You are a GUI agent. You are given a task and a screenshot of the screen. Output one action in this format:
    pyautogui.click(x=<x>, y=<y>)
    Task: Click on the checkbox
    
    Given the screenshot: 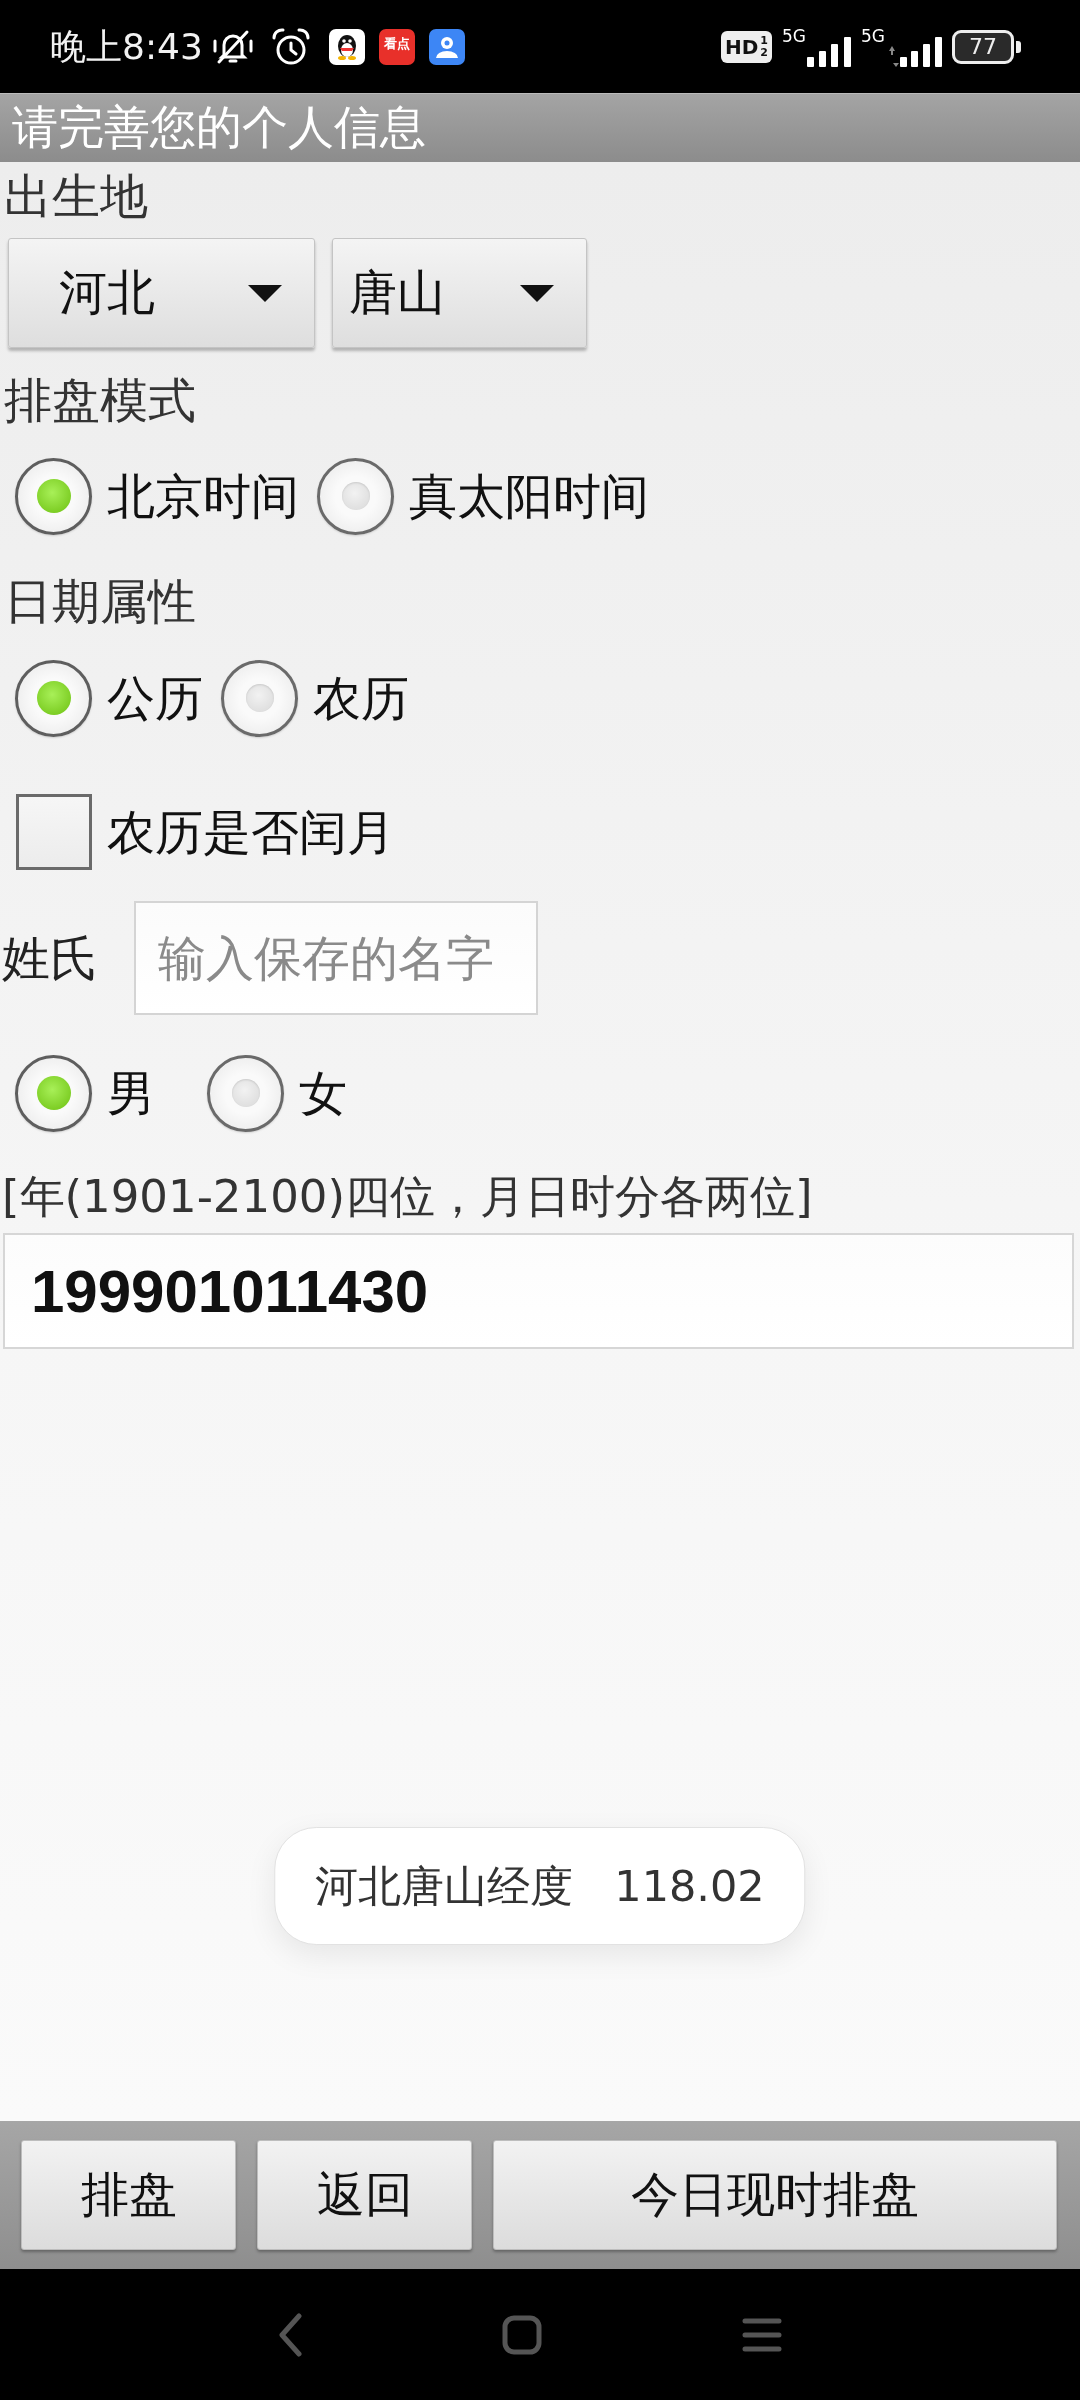 What is the action you would take?
    pyautogui.click(x=54, y=832)
    